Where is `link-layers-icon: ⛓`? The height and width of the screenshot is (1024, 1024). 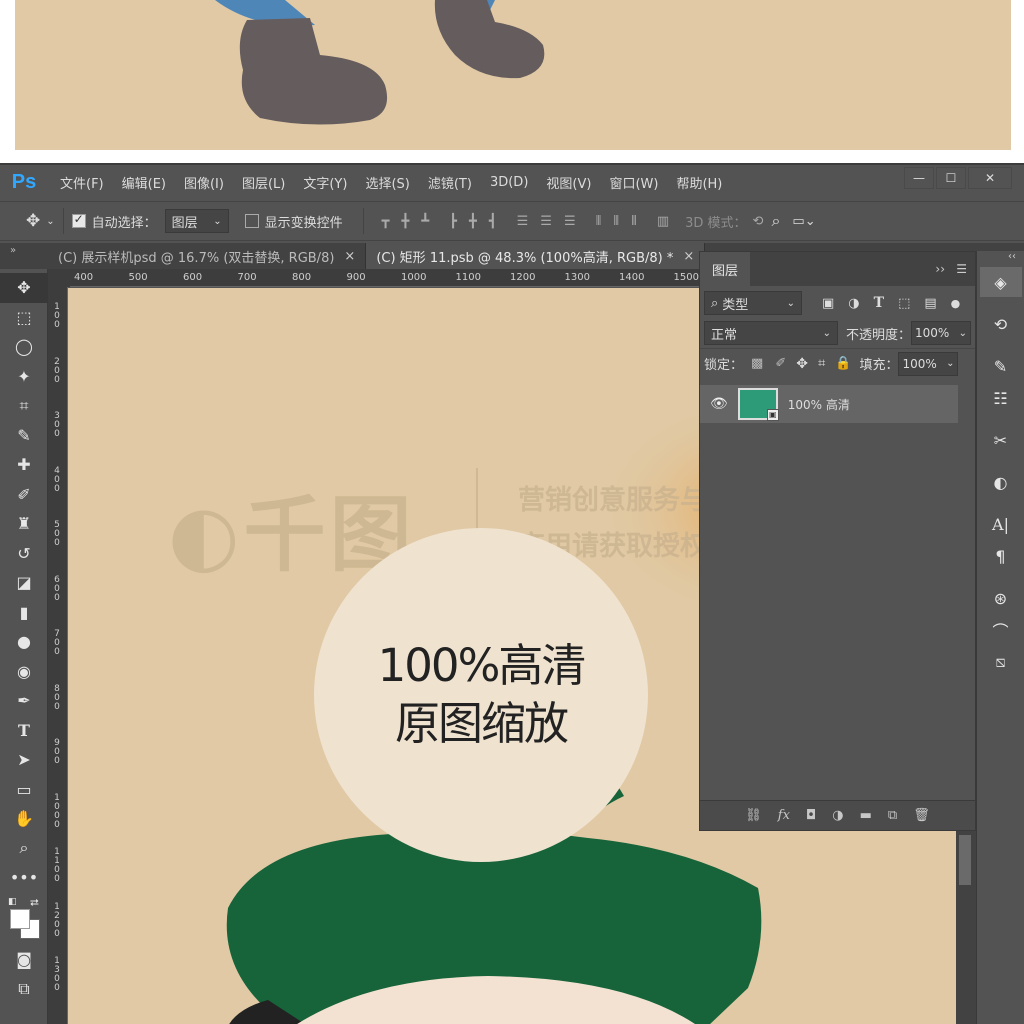 link-layers-icon: ⛓ is located at coordinates (753, 815).